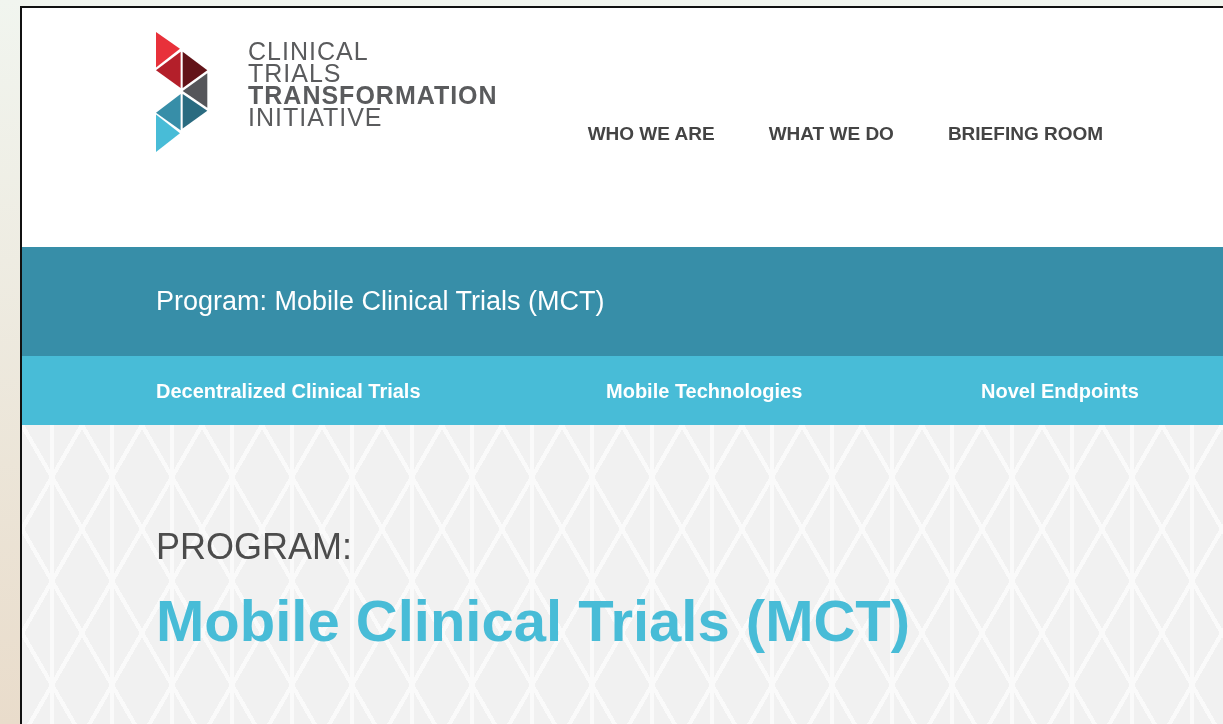 The height and width of the screenshot is (724, 1223). I want to click on logo-text: INITIATIVE, so click(315, 117).